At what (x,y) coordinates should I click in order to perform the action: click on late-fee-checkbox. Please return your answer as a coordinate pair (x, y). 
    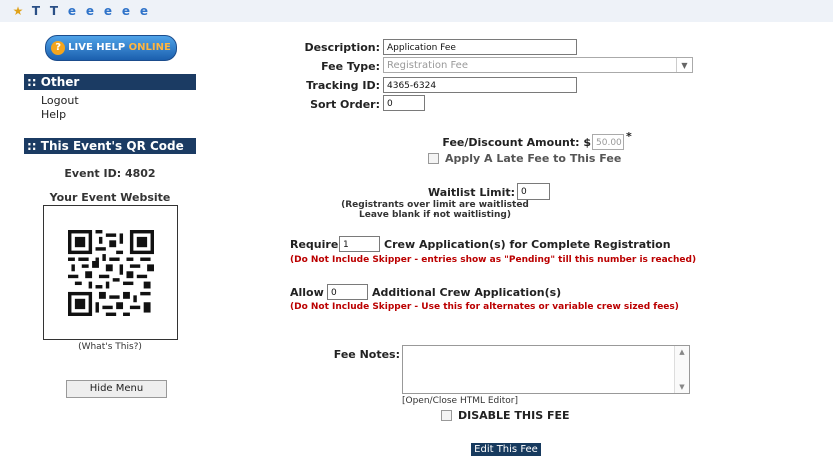
    Looking at the image, I should click on (433, 158).